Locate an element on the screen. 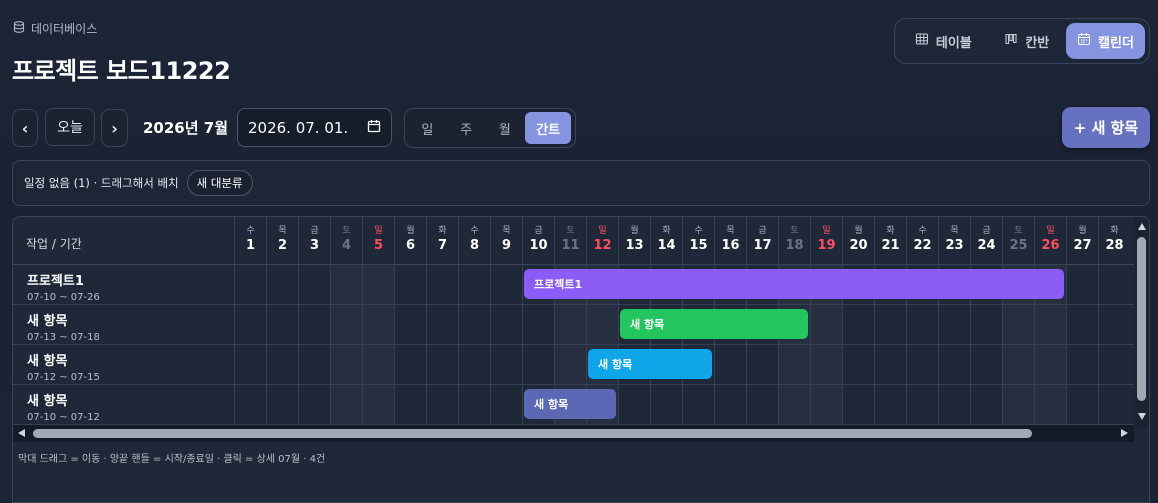  date-input: 2026. 07. 01. is located at coordinates (314, 127).